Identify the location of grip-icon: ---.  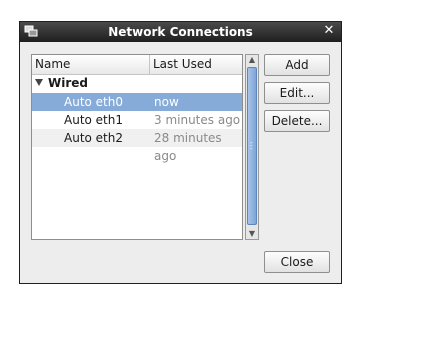
(251, 146).